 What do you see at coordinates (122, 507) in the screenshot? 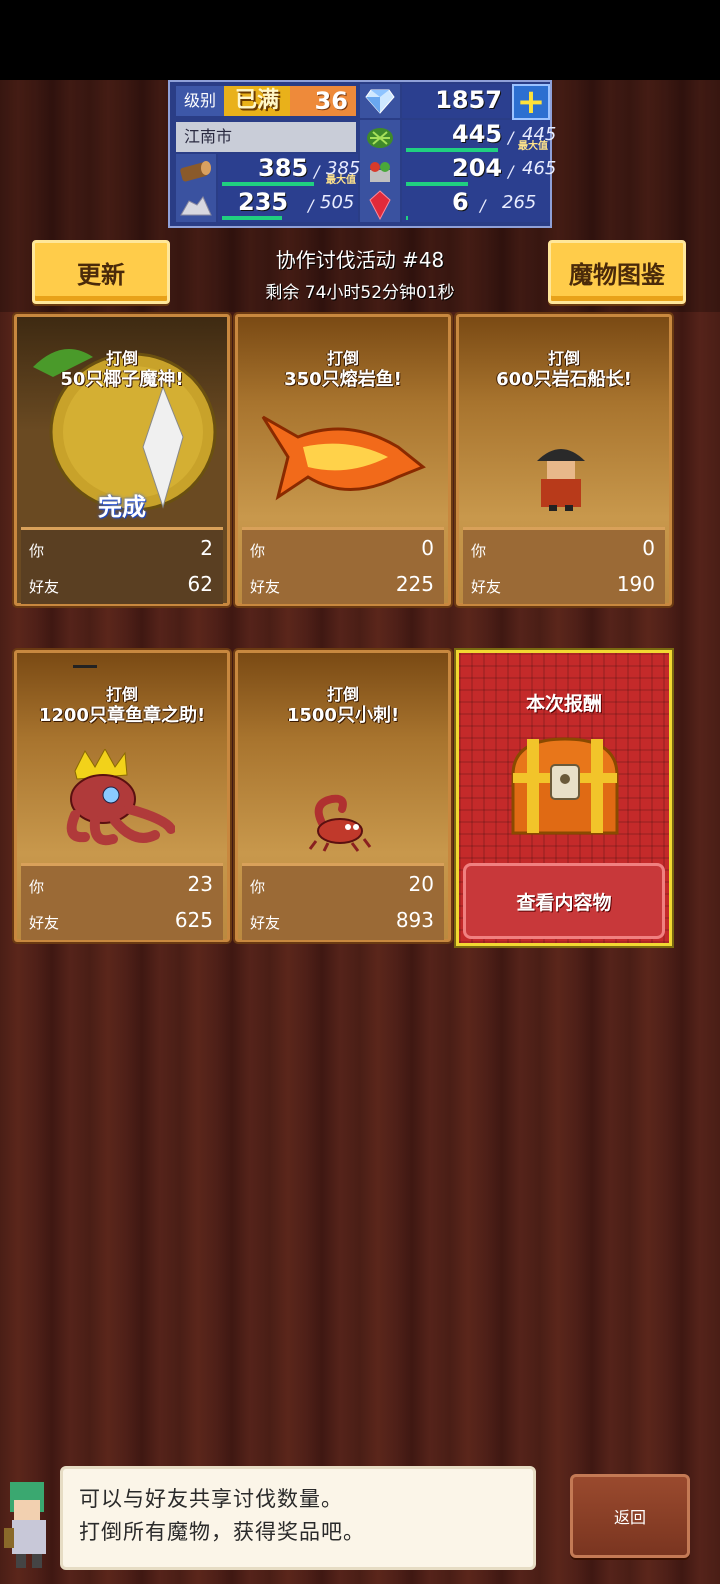
I see `complete-badge: 完成` at bounding box center [122, 507].